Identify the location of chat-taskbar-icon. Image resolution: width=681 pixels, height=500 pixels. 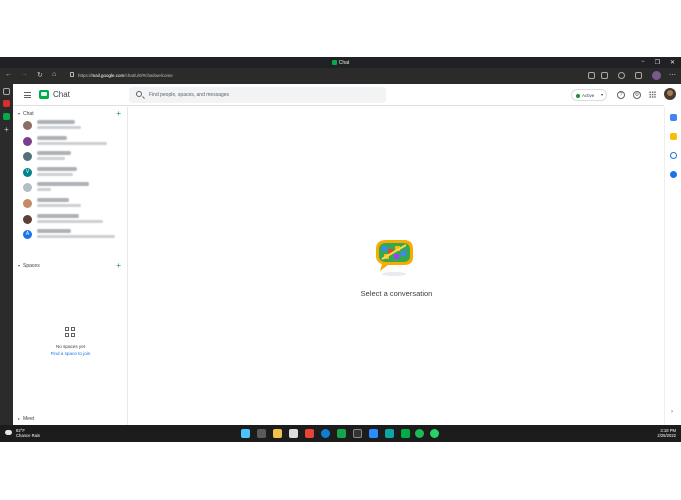
(405, 433).